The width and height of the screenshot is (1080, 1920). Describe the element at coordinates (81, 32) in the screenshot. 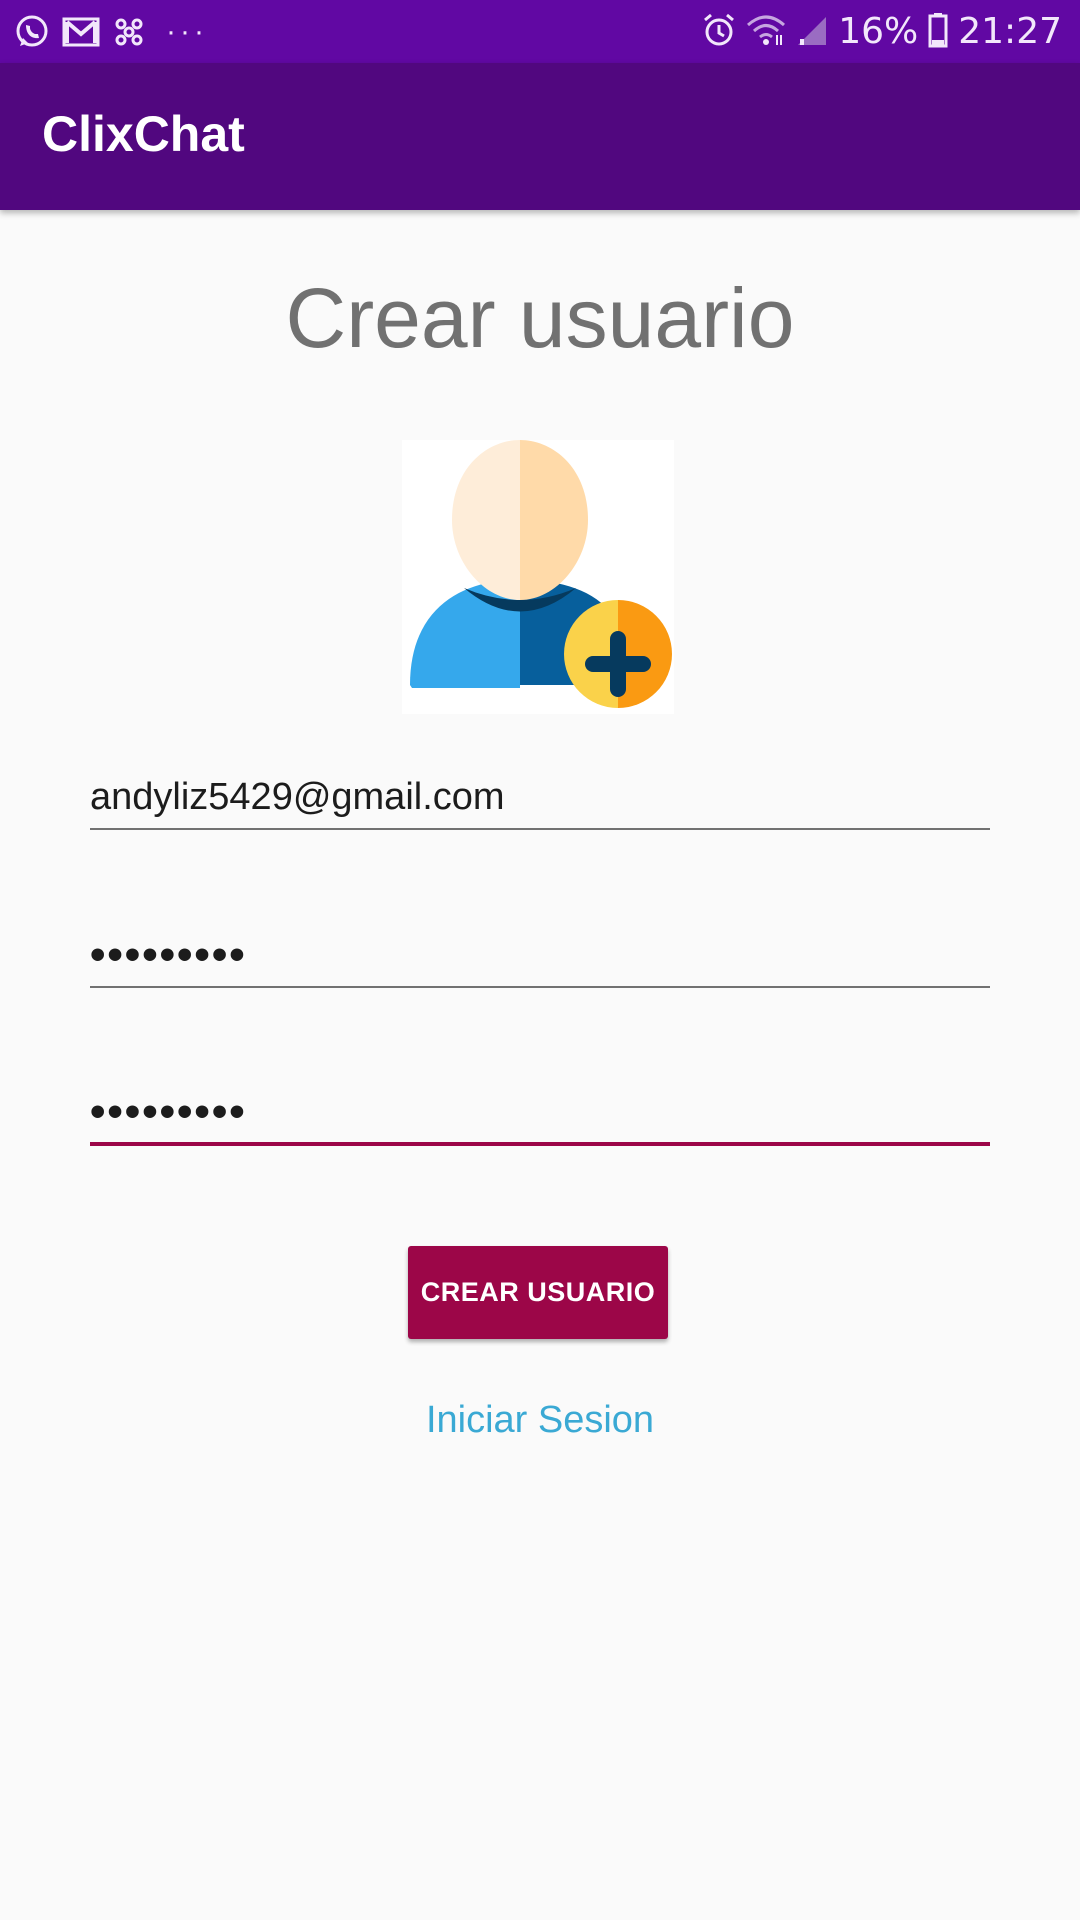

I see `gmail-icon` at that location.